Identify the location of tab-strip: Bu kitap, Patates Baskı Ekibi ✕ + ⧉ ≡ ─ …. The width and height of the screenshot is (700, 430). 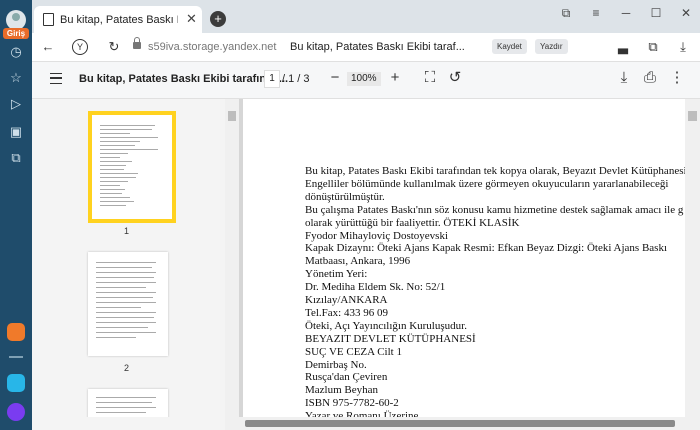
(366, 16).